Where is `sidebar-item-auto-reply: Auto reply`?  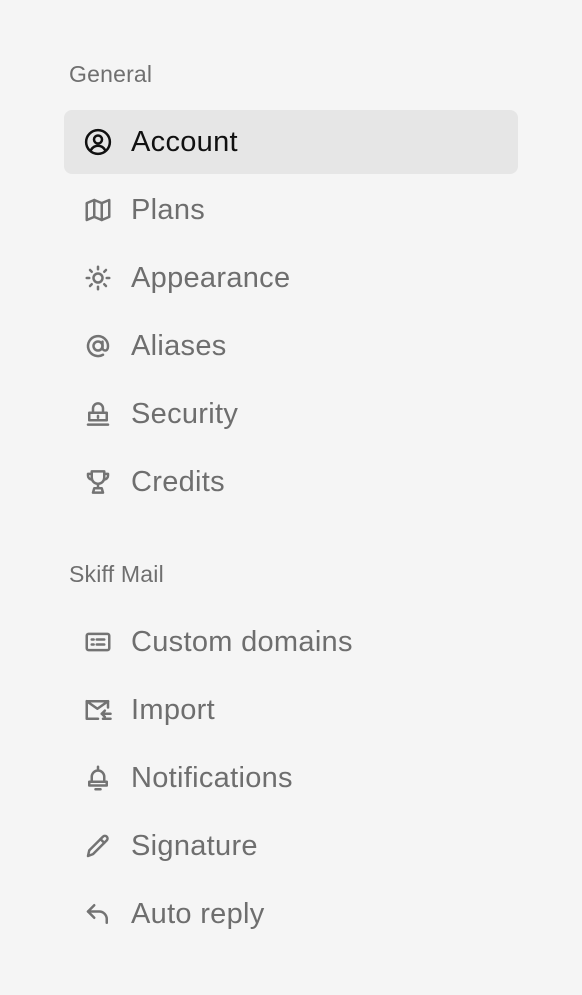
sidebar-item-auto-reply: Auto reply is located at coordinates (291, 914).